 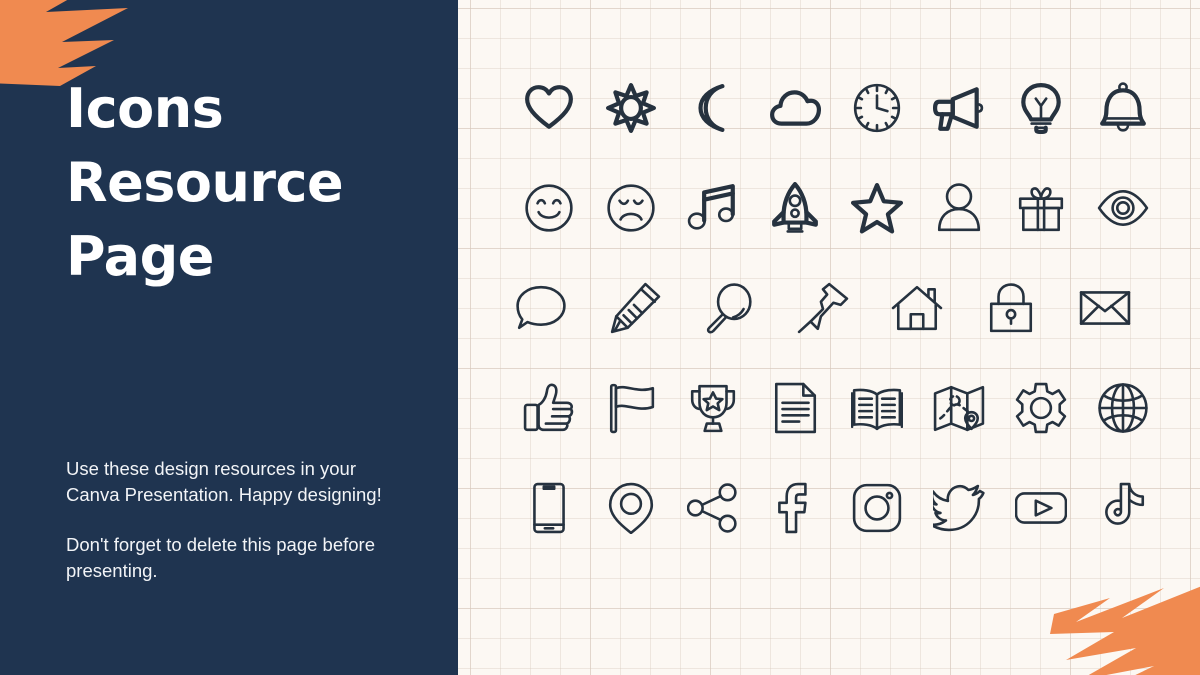 What do you see at coordinates (1041, 508) in the screenshot?
I see `youtube-icon` at bounding box center [1041, 508].